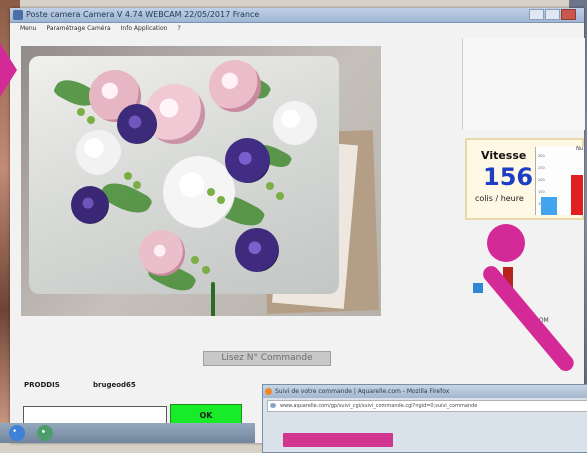 The height and width of the screenshot is (453, 587). I want to click on bouquet-stem, so click(213, 299).